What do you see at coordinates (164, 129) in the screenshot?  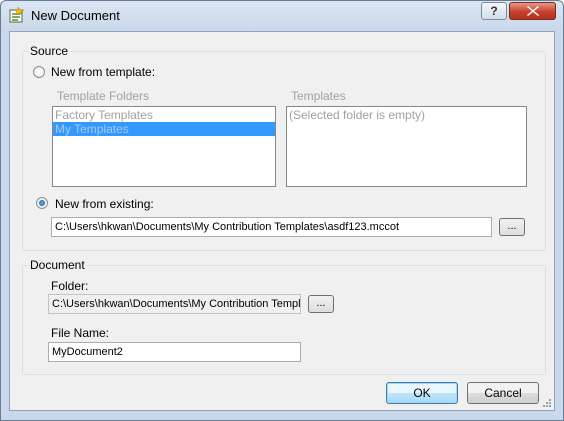 I see `list-item-my-templates: My Templates` at bounding box center [164, 129].